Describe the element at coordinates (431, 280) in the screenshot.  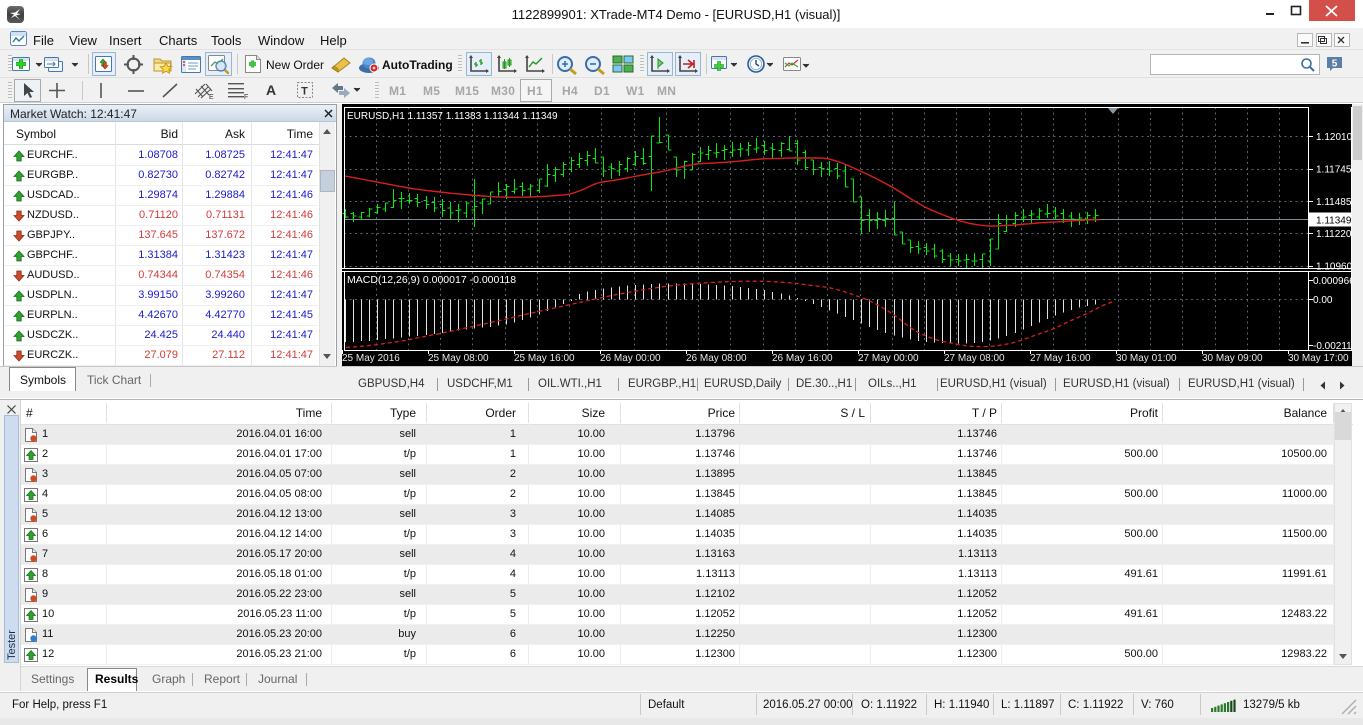
I see `svg-text:MACD(12,26,9) 0.000017 -0.0001: MACD(12,26,9) 0.000017 -0.000118` at that location.